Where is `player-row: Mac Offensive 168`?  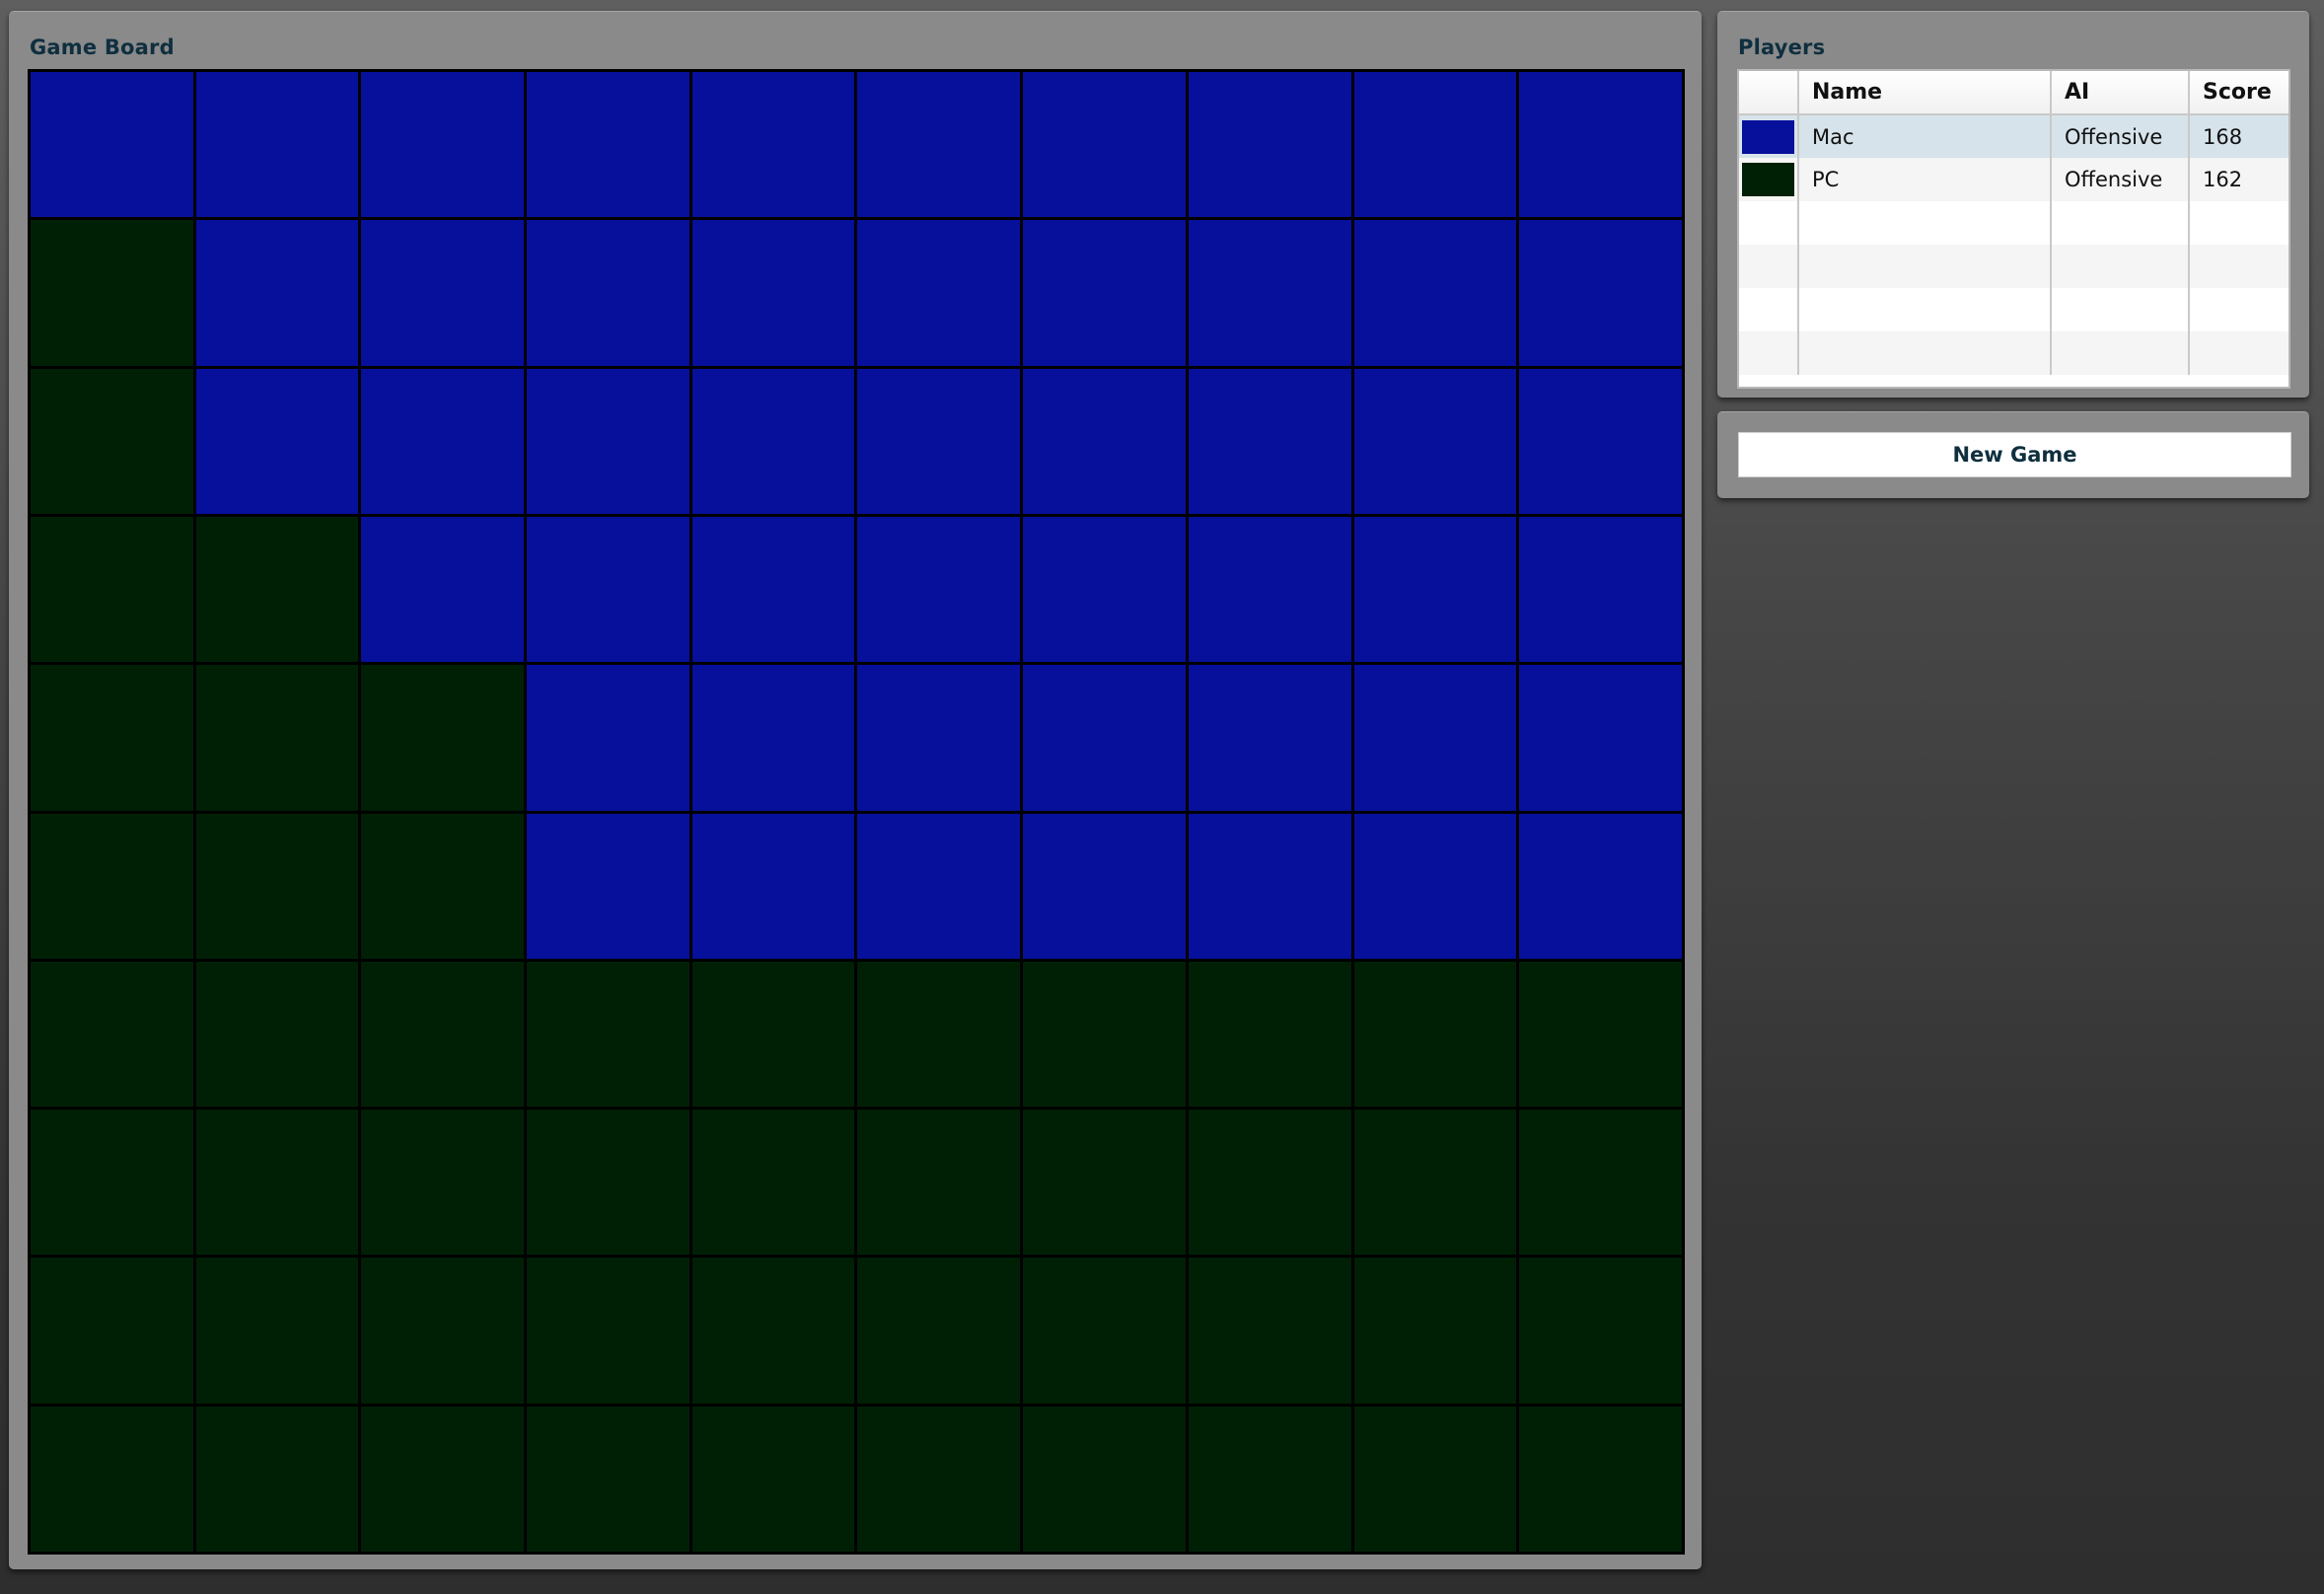 player-row: Mac Offensive 168 is located at coordinates (2013, 136).